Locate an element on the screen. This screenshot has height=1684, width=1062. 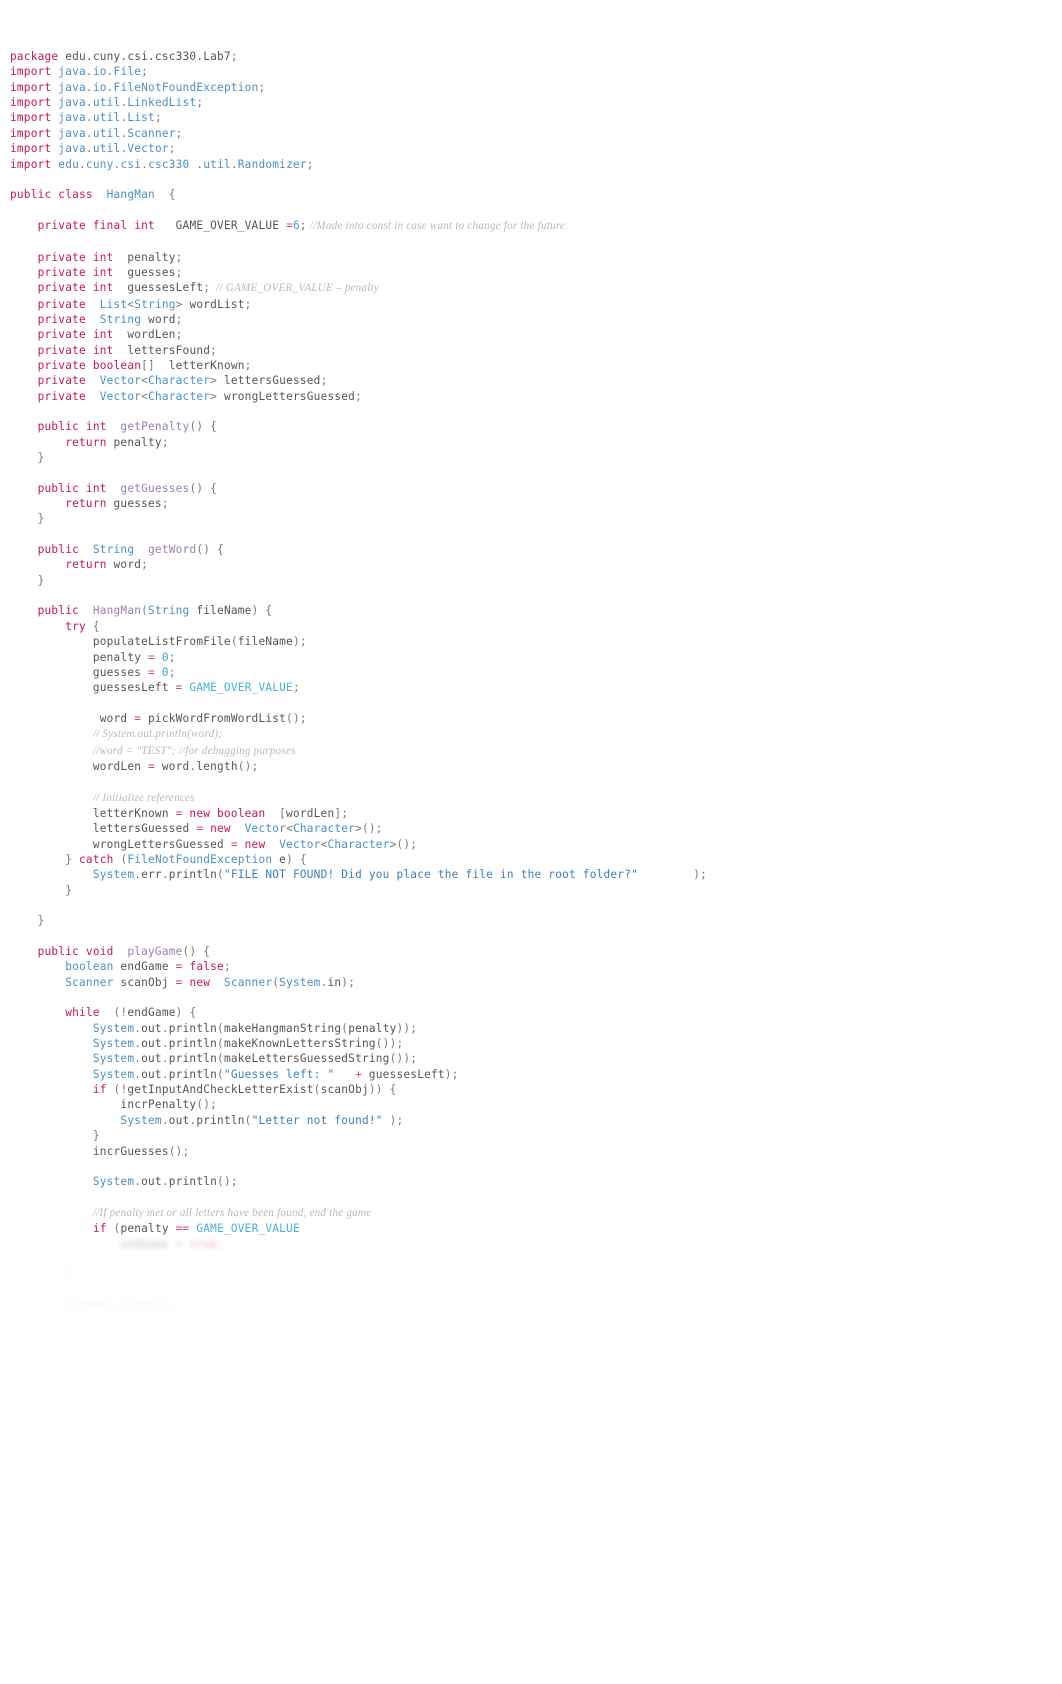
token-id: guessesLeft is located at coordinates (403, 1074).